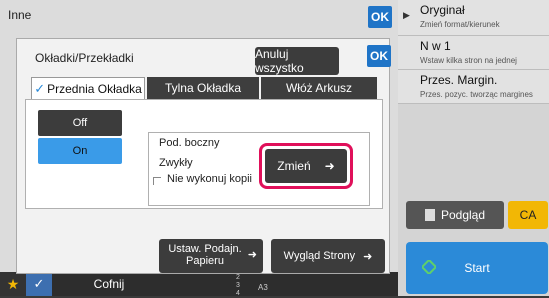 The width and height of the screenshot is (549, 298). What do you see at coordinates (459, 80) in the screenshot?
I see `item-title: Przes. Margin.` at bounding box center [459, 80].